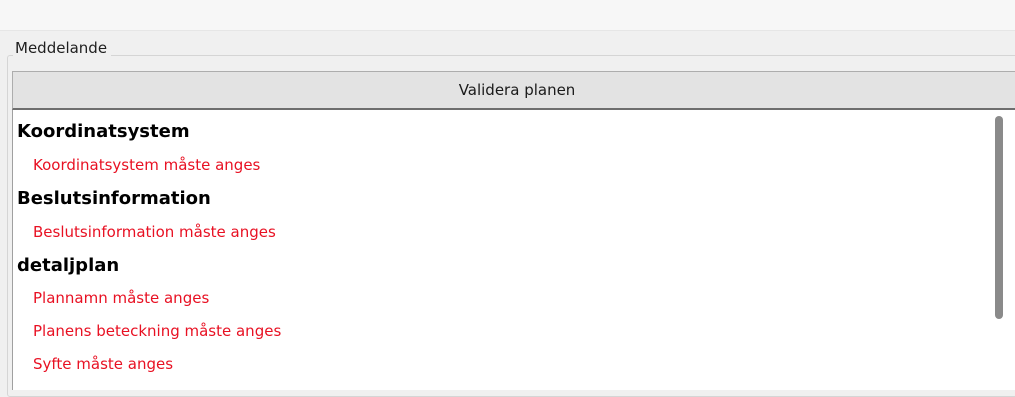 Image resolution: width=1015 pixels, height=397 pixels. Describe the element at coordinates (62, 48) in the screenshot. I see `message-group-label: Meddelande` at that location.